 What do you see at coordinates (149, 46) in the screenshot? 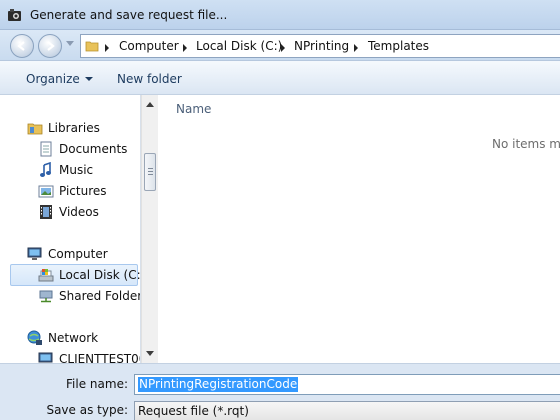
I see `crumb-computer: Computer` at bounding box center [149, 46].